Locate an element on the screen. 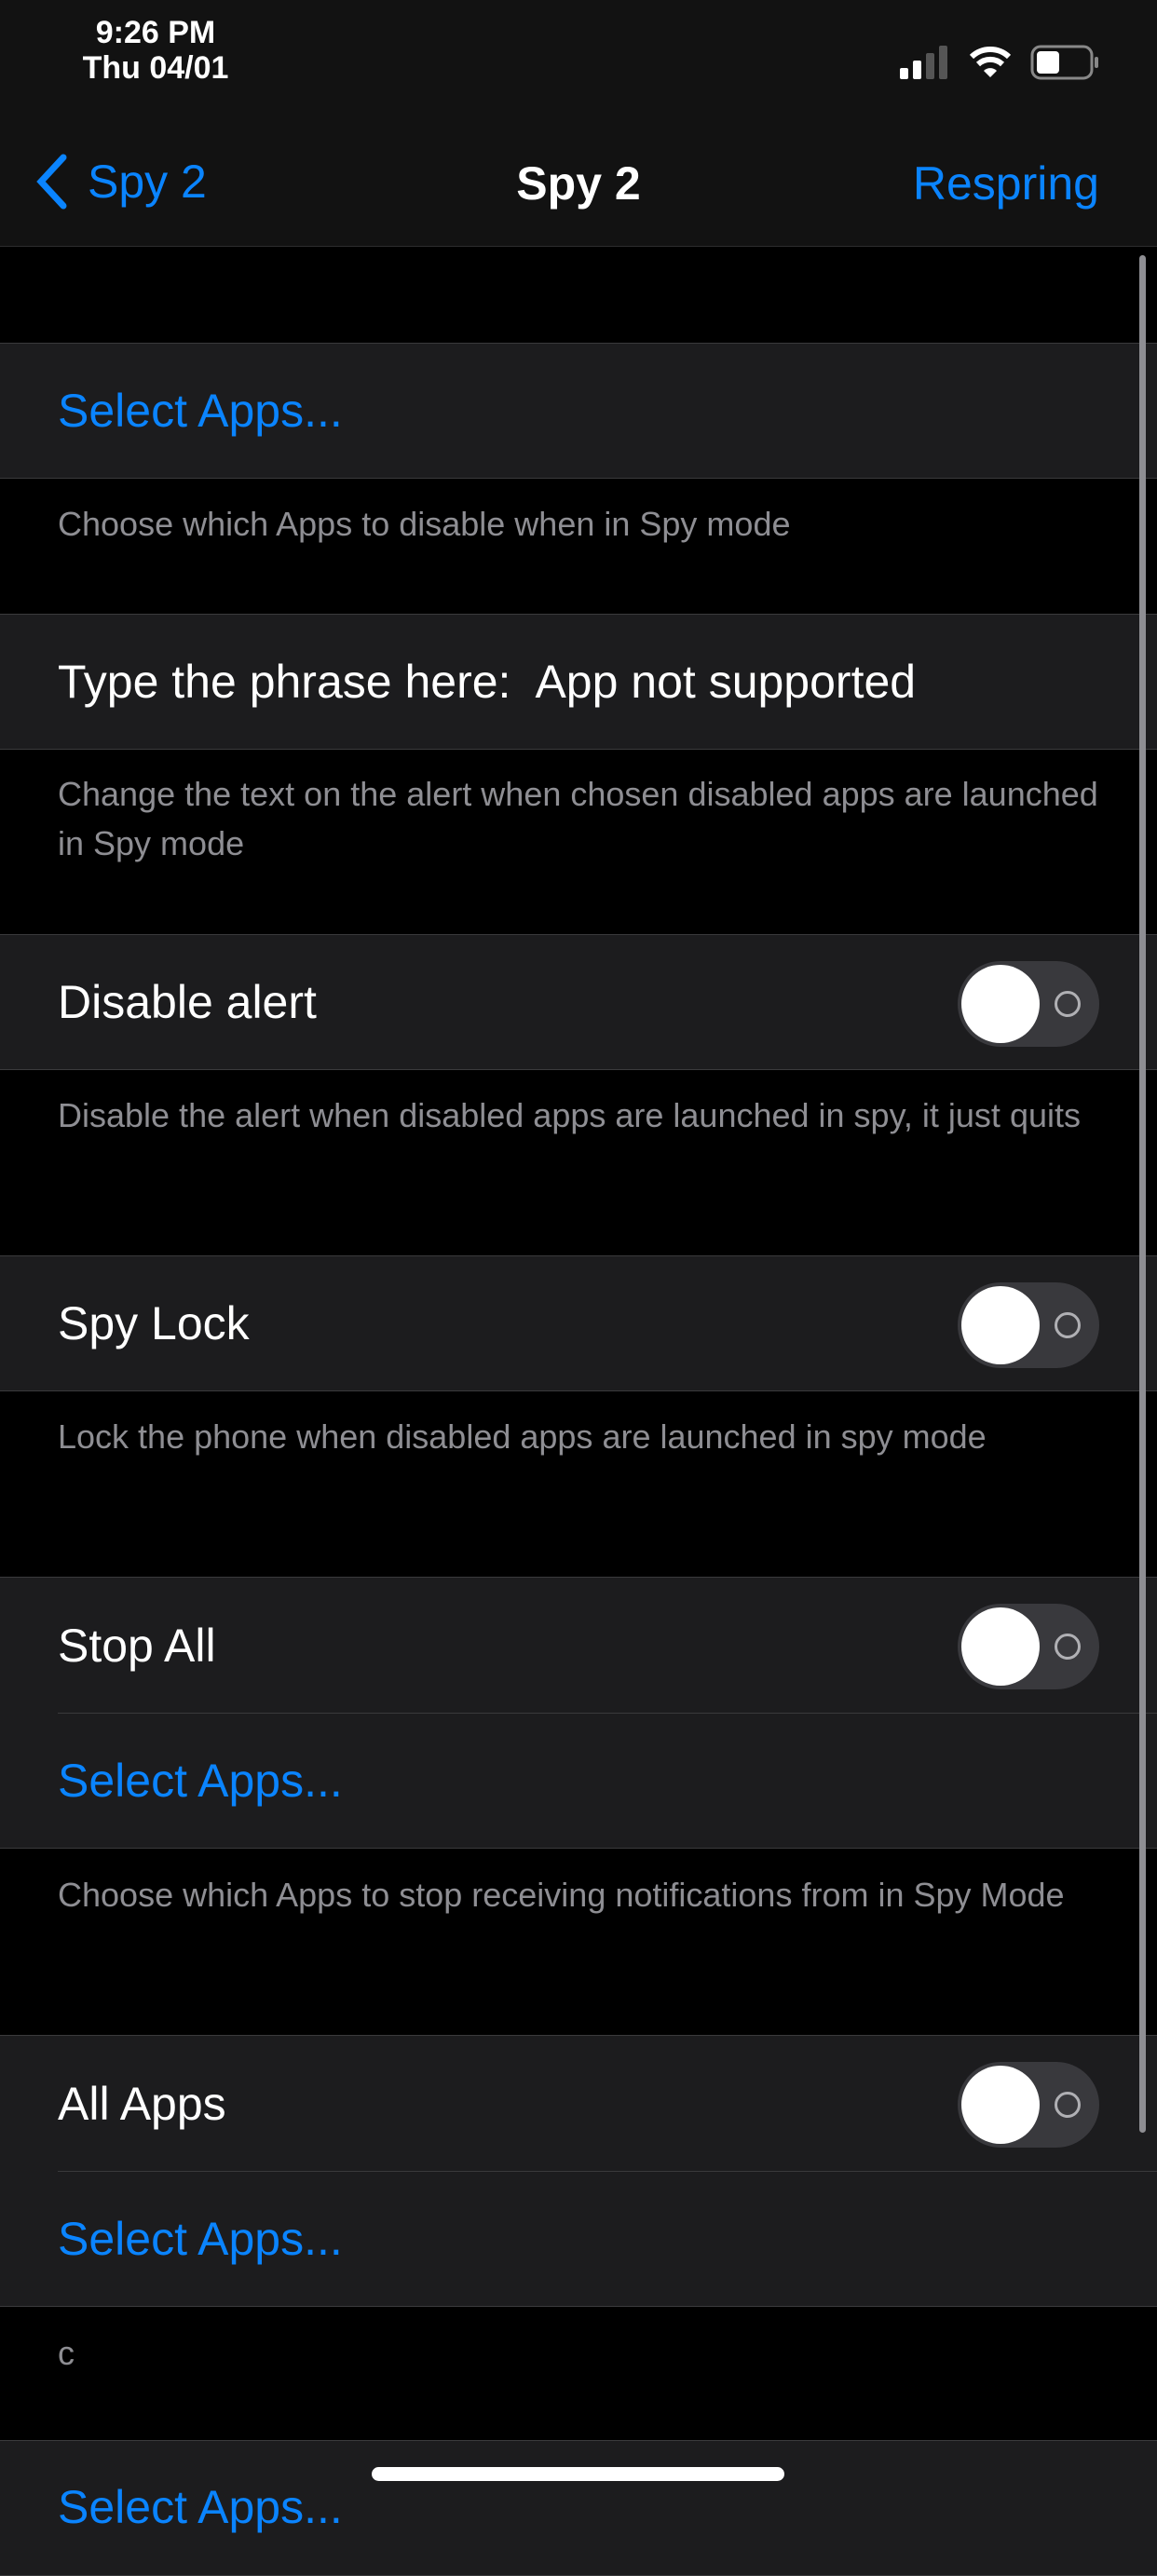 The height and width of the screenshot is (2576, 1157). stop-all-toggle is located at coordinates (1028, 1646).